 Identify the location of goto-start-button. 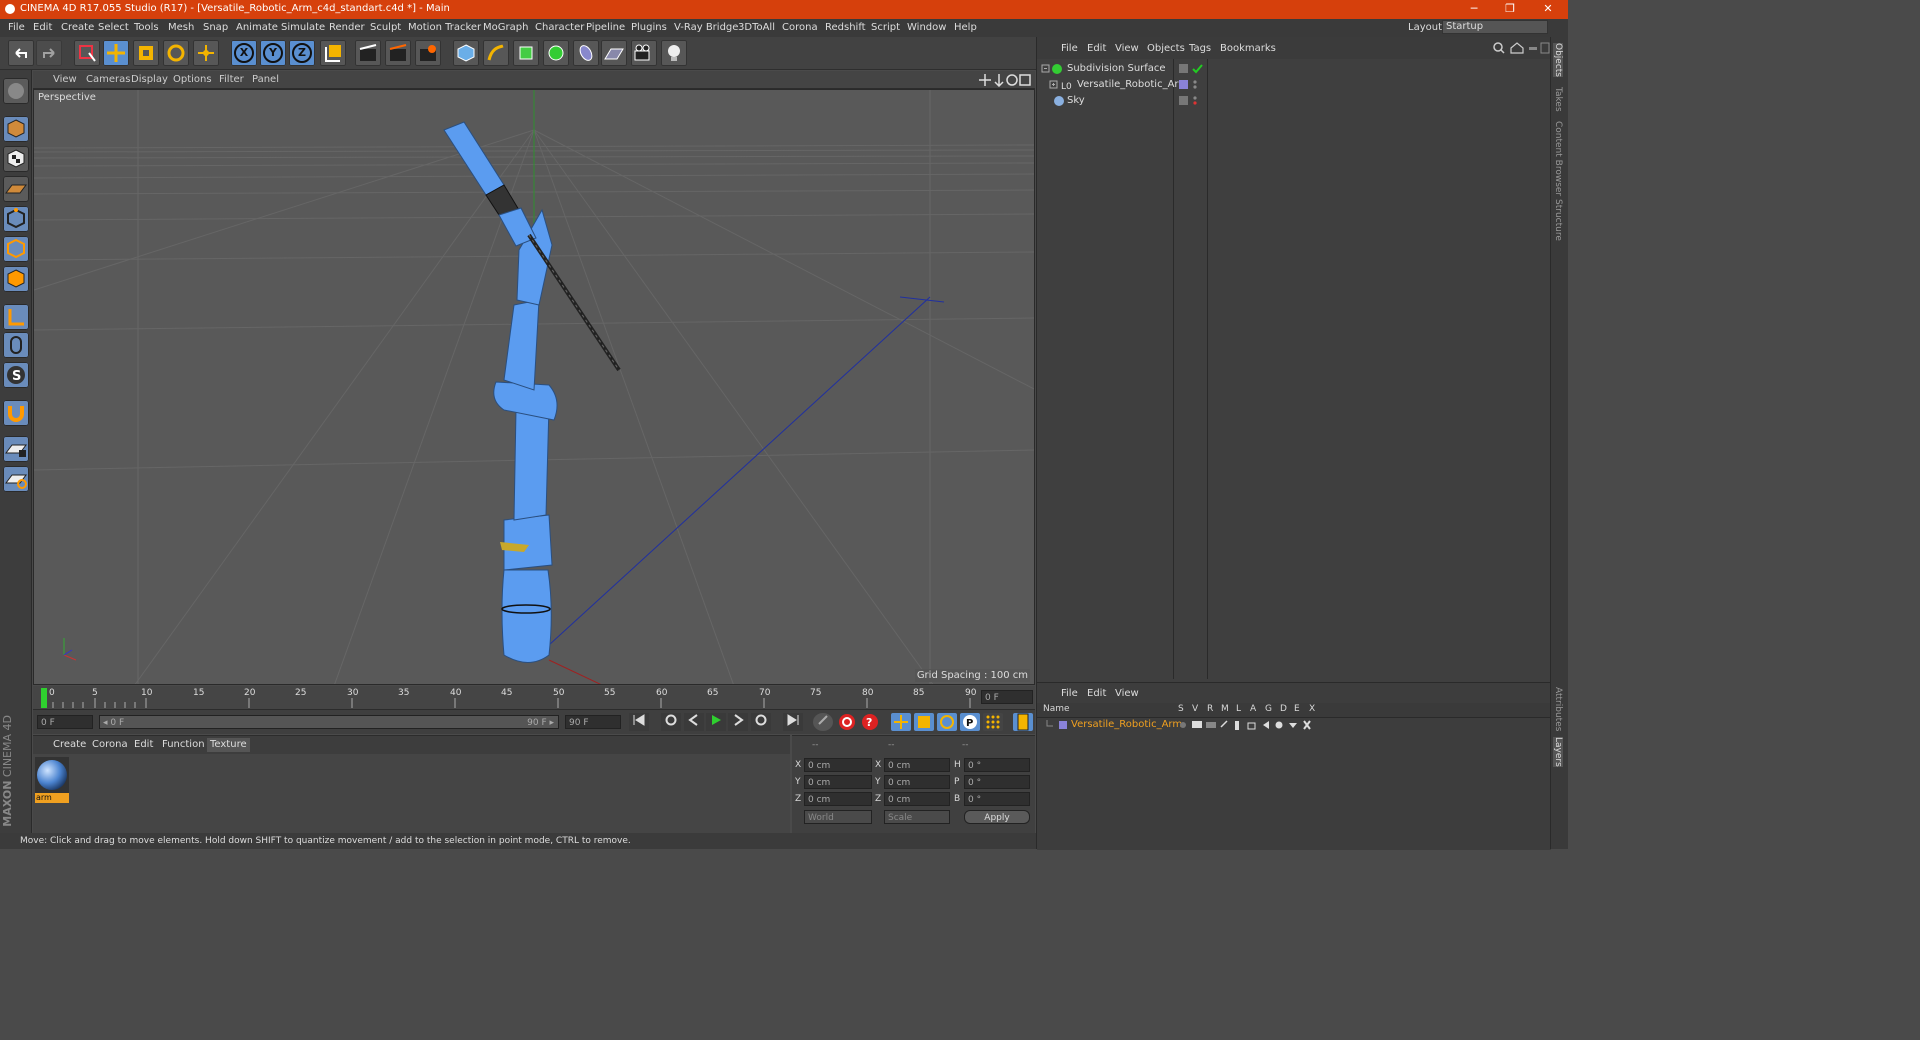
(639, 722).